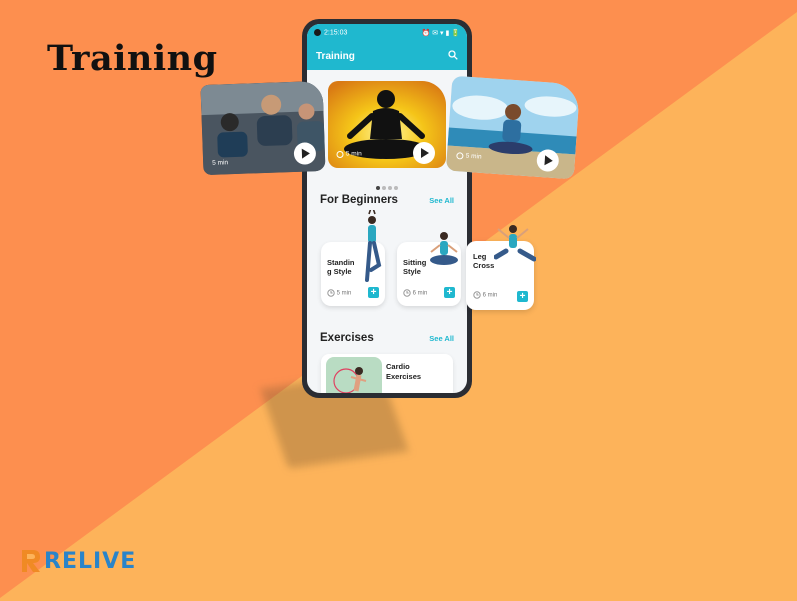 Image resolution: width=797 pixels, height=601 pixels. I want to click on exercise-card-cardio: Cardio Exercises, so click(387, 373).